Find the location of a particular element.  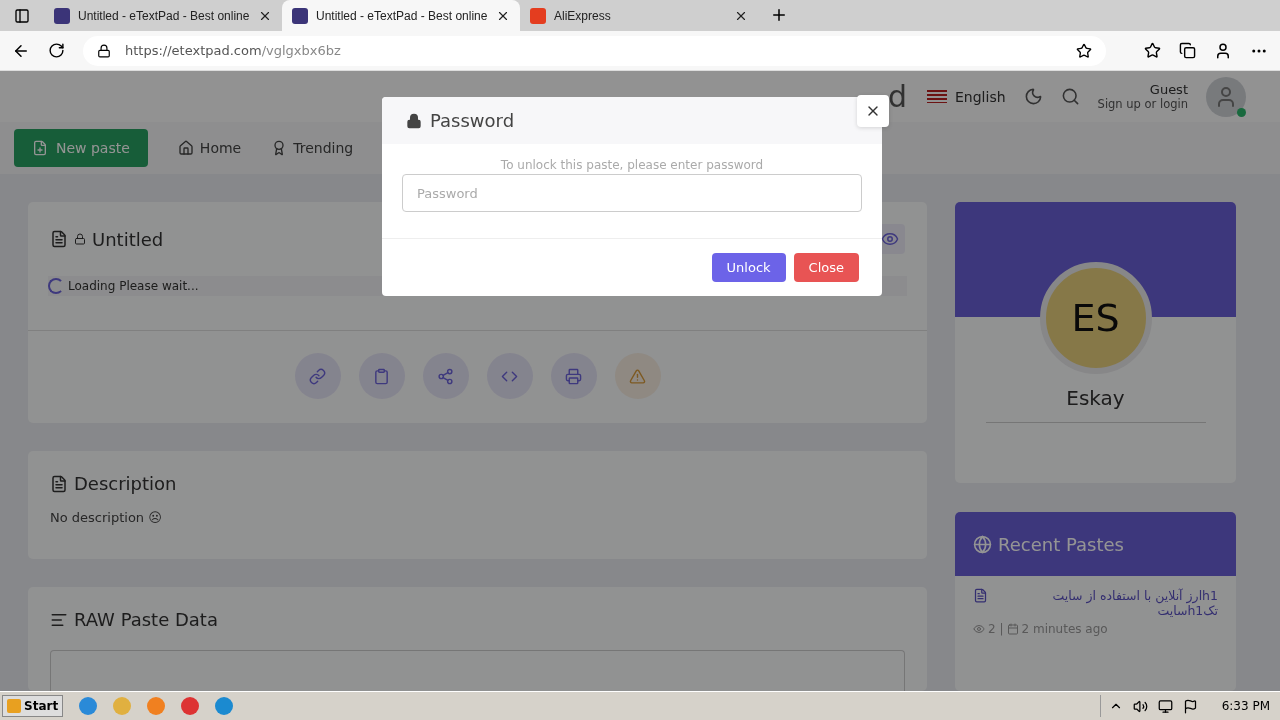

print-button is located at coordinates (573, 376).